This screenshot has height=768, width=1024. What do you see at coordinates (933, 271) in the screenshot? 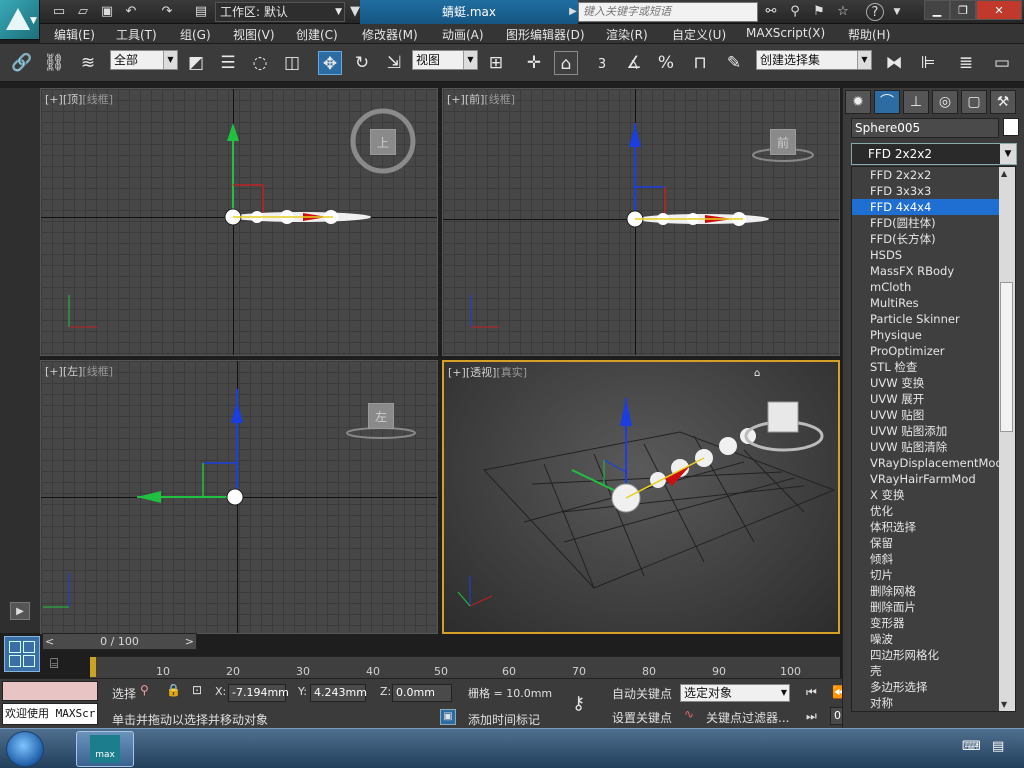
I see `modifier-list-item: MassFX RBody` at bounding box center [933, 271].